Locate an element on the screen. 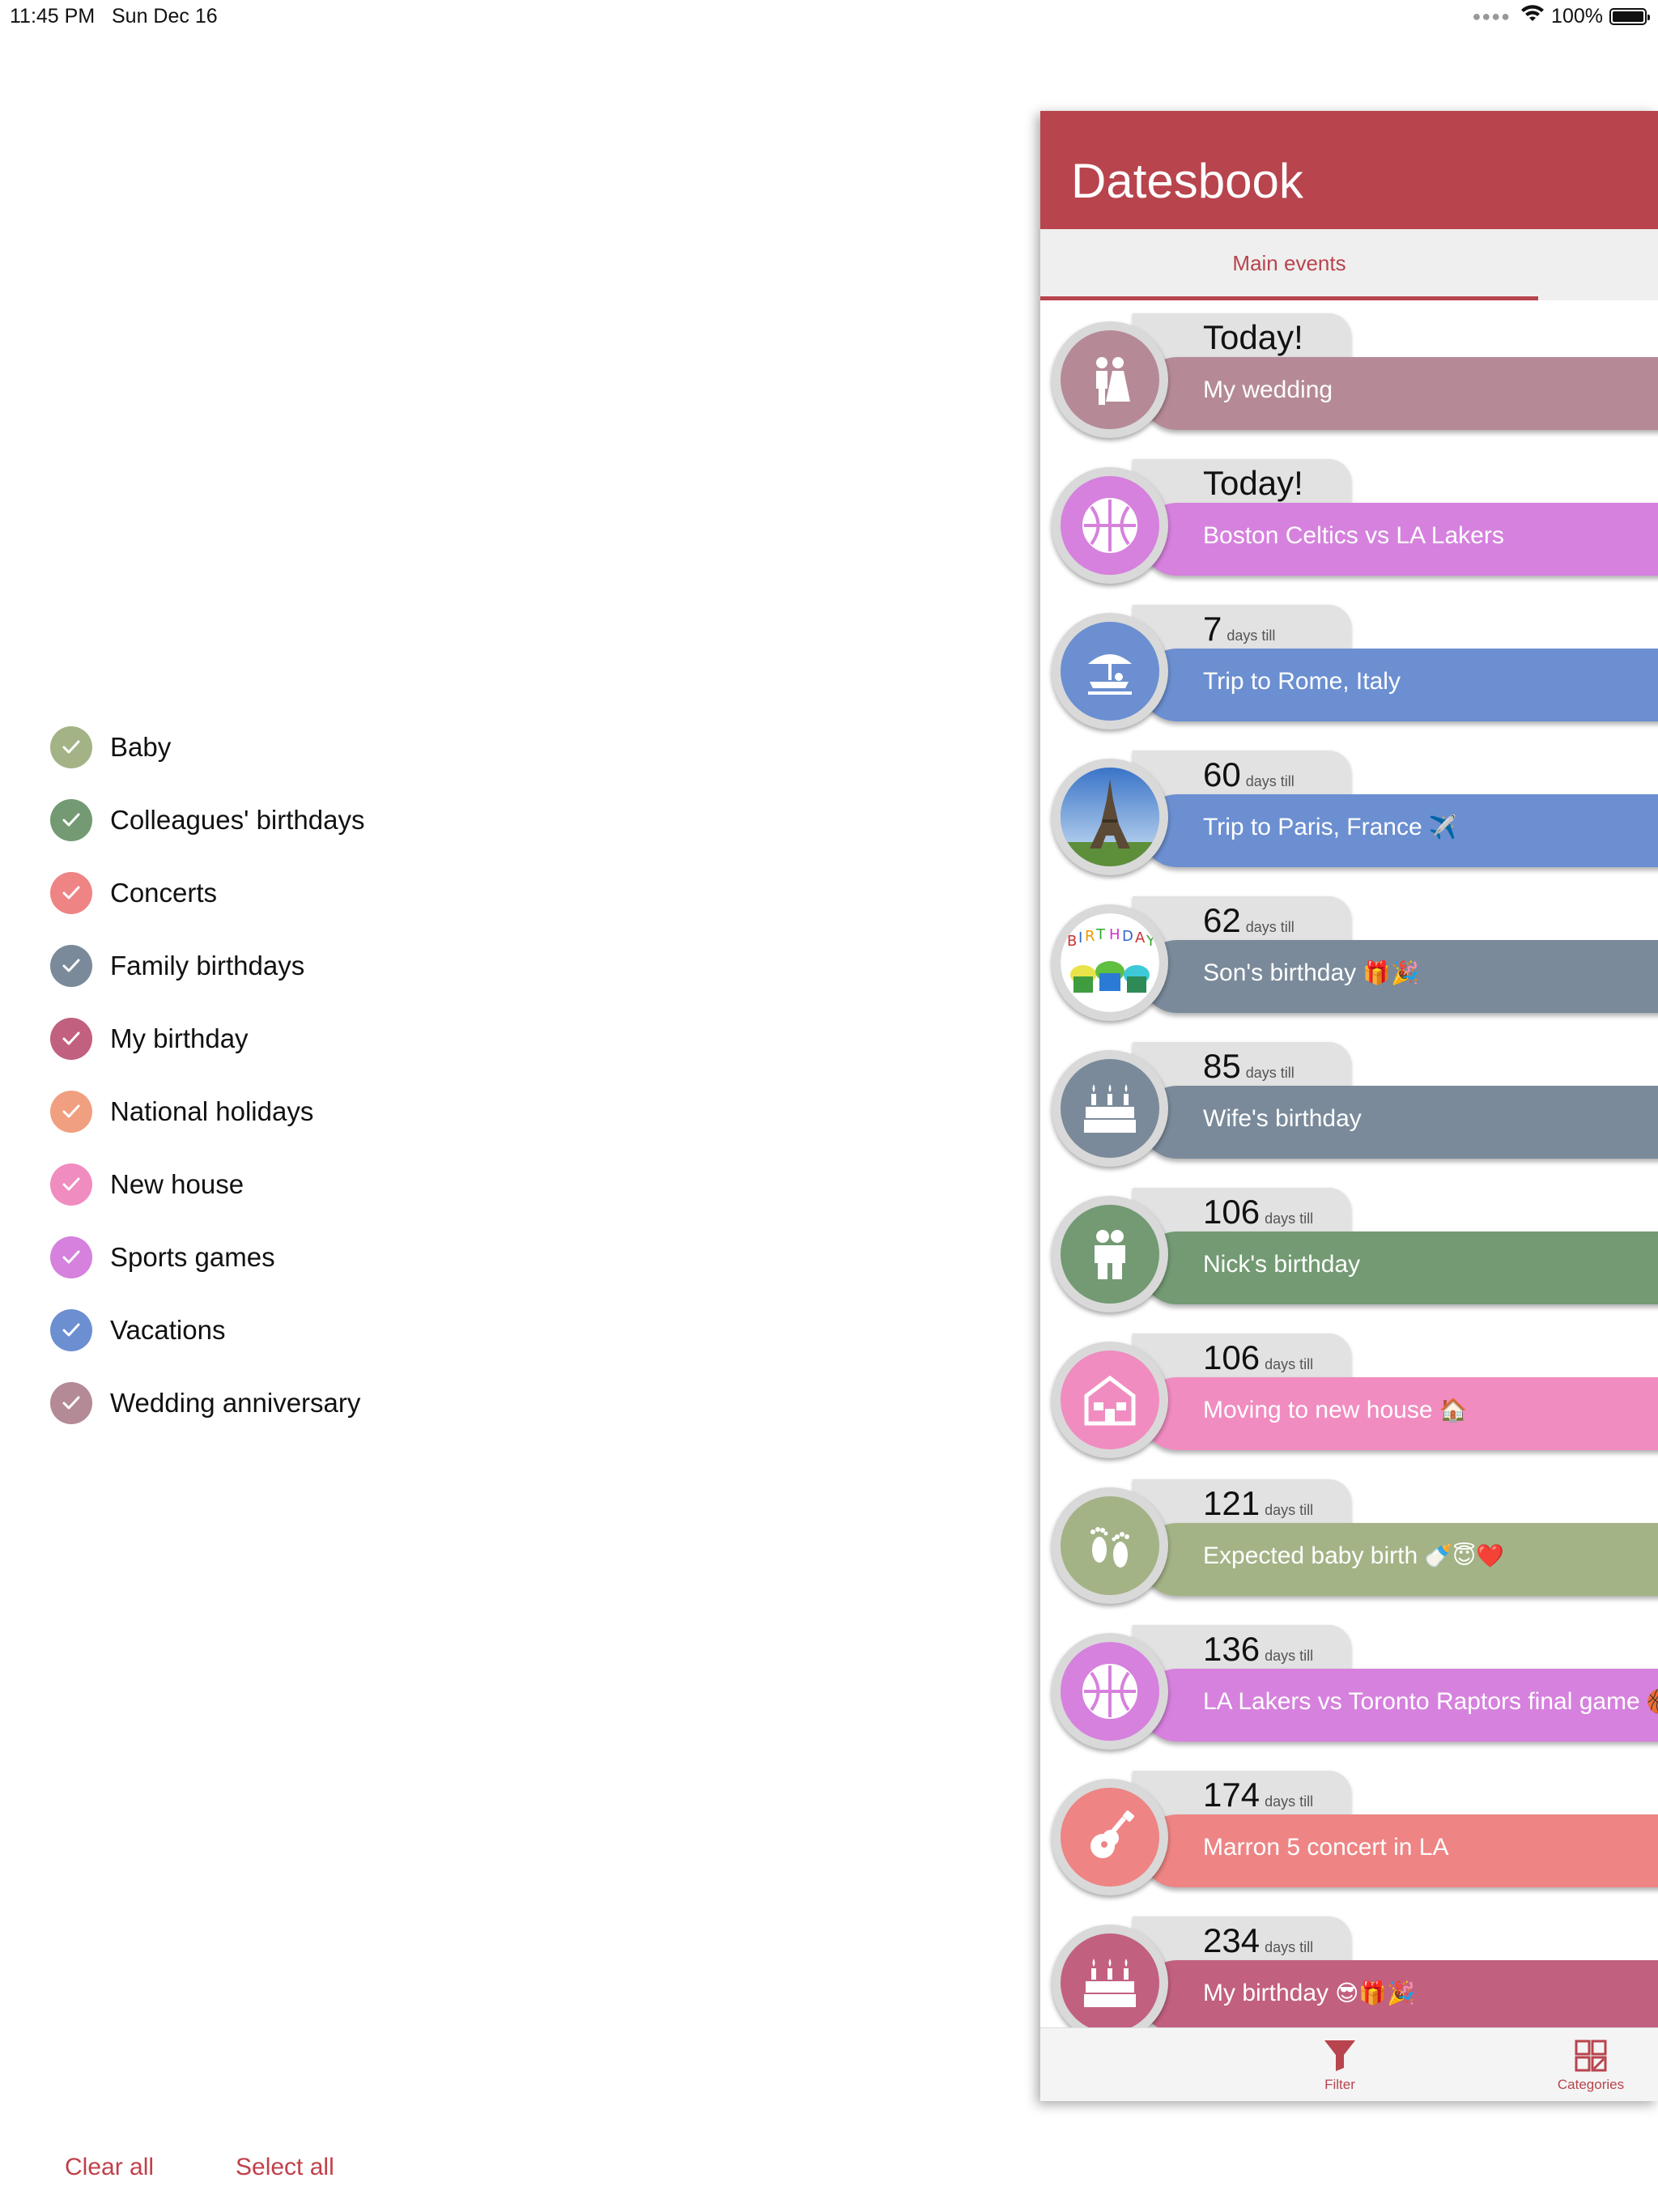  tab-bar: Main events is located at coordinates (1349, 265).